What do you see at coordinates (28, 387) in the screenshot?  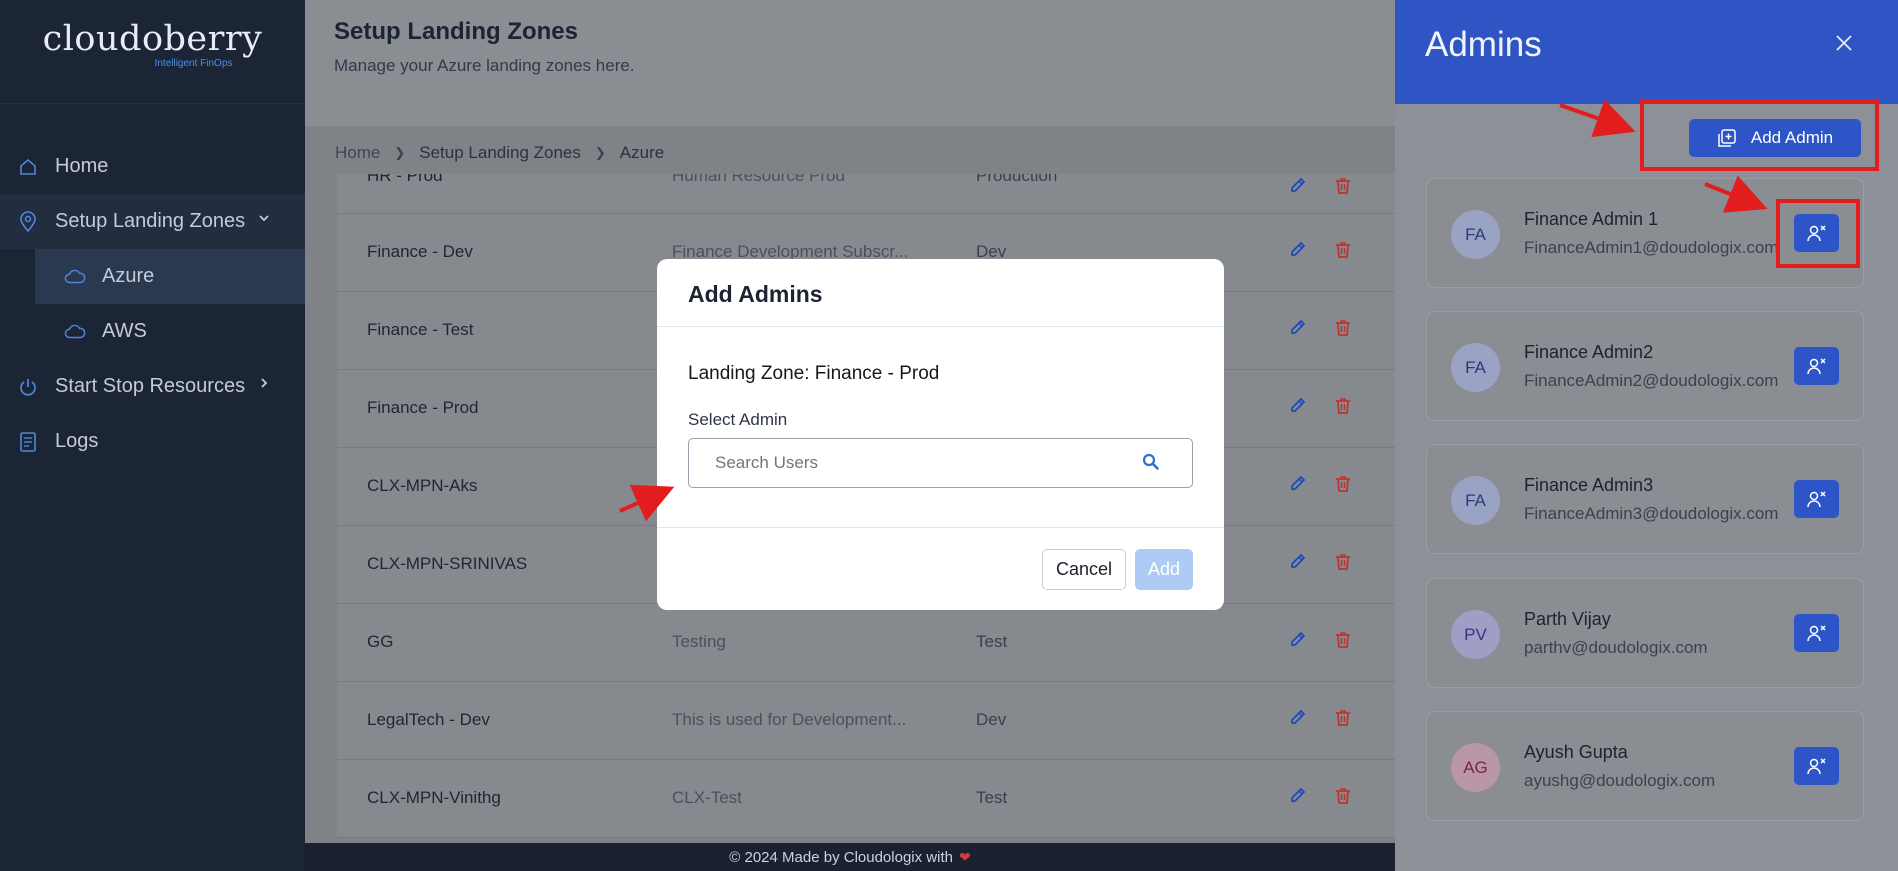 I see `power-icon` at bounding box center [28, 387].